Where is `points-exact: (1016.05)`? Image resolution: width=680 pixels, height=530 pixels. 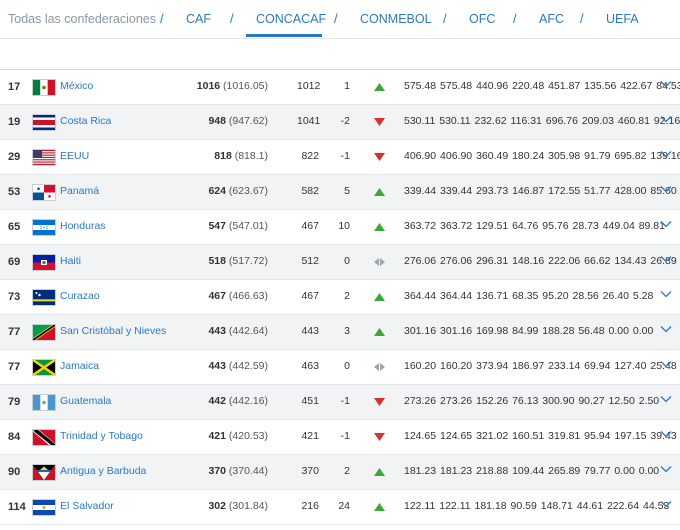
points-exact: (1016.05) is located at coordinates (245, 86).